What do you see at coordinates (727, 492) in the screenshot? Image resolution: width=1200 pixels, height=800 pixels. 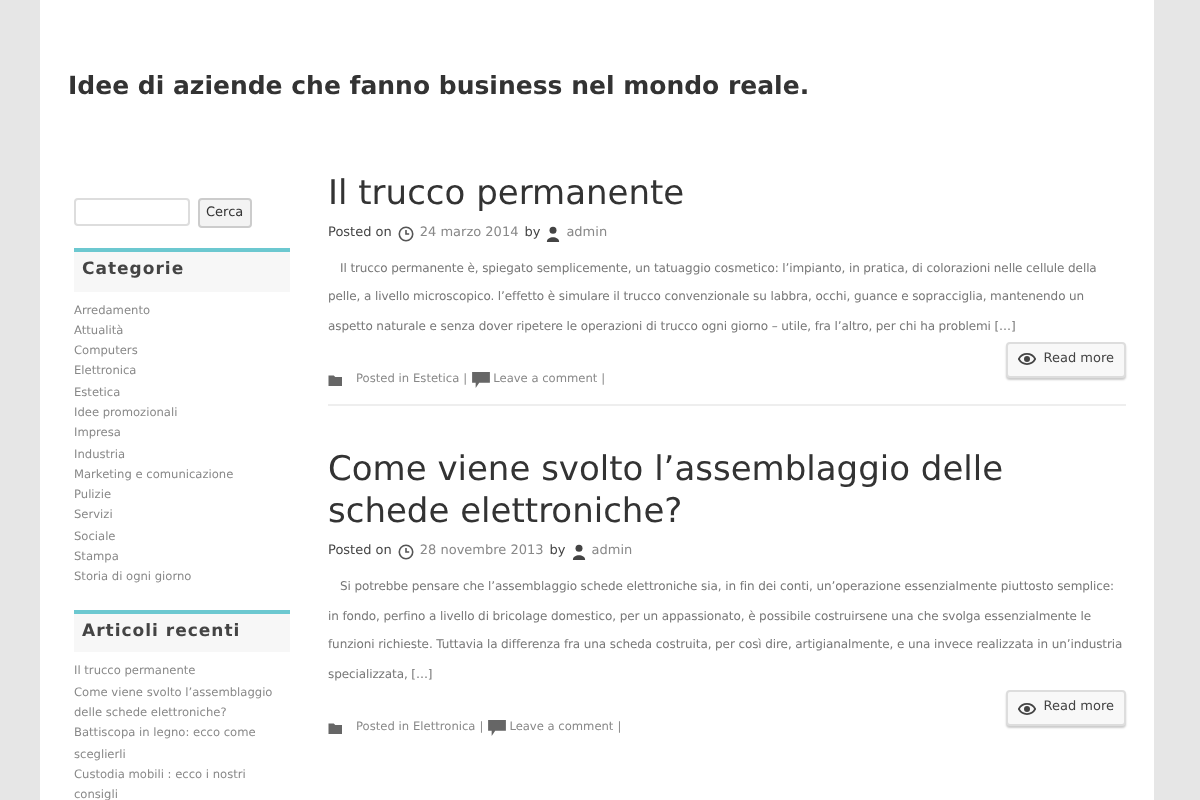 I see `post-title: Come viene svolto l’assemblaggio delle schede elettroniche?` at bounding box center [727, 492].